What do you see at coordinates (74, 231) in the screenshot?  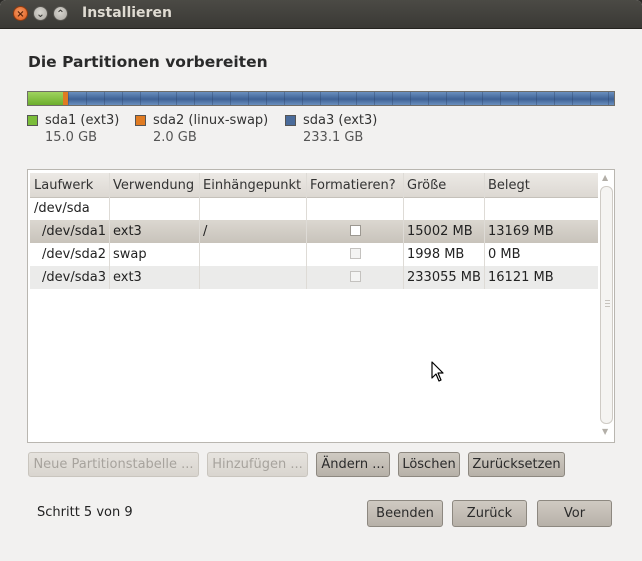 I see `cell-drive: /dev/sda1` at bounding box center [74, 231].